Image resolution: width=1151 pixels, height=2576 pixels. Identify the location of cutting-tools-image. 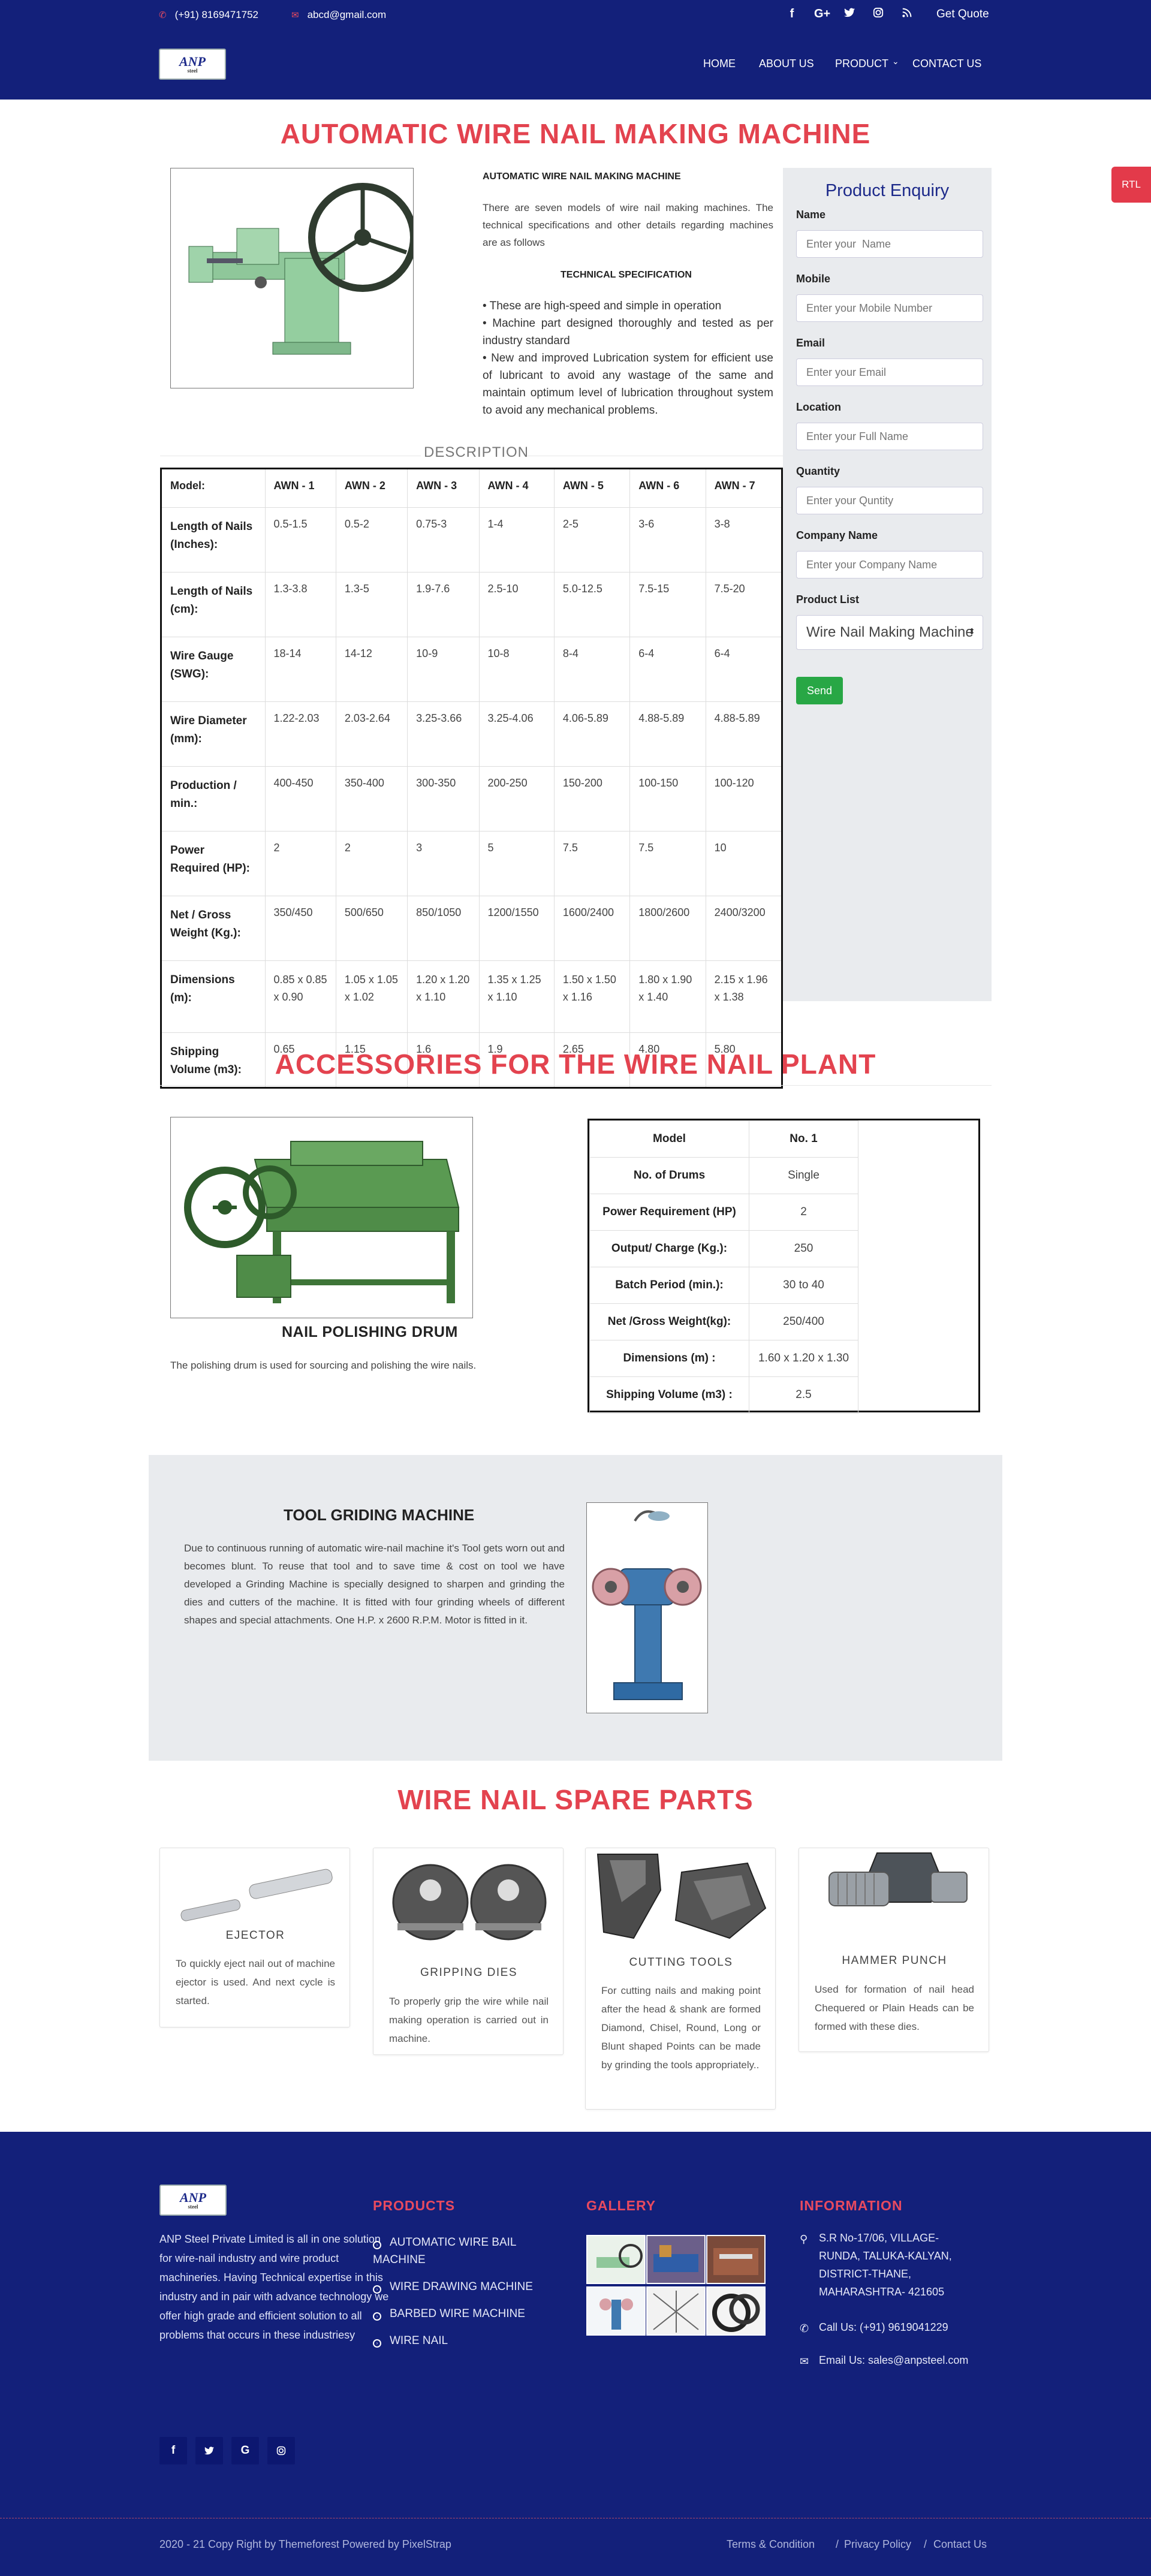
(681, 1898).